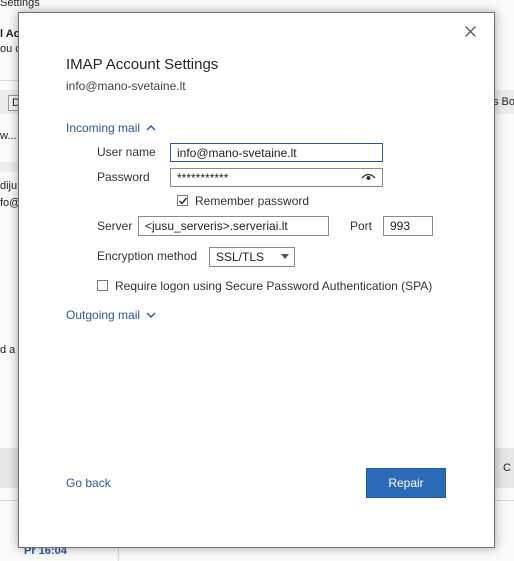 The height and width of the screenshot is (561, 514). I want to click on encryption-select: SSL/TLS, so click(252, 257).